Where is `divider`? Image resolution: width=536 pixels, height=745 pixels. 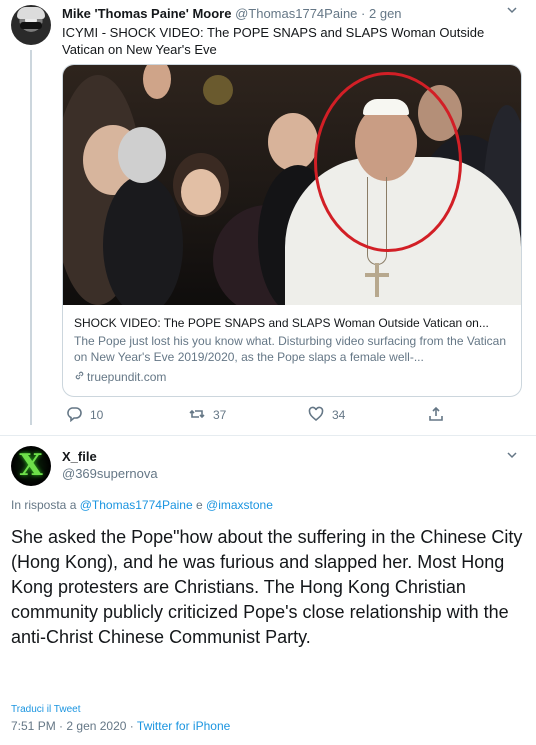
divider is located at coordinates (268, 435).